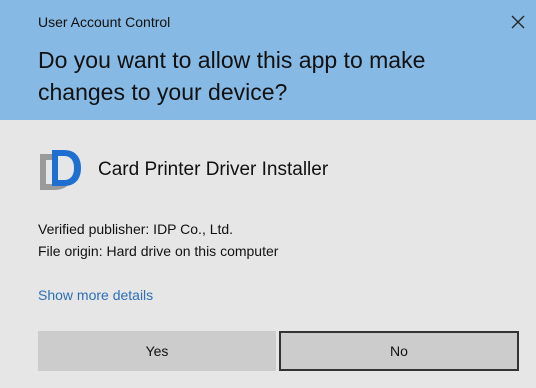 Image resolution: width=536 pixels, height=388 pixels. I want to click on app-logo-icon, so click(60, 170).